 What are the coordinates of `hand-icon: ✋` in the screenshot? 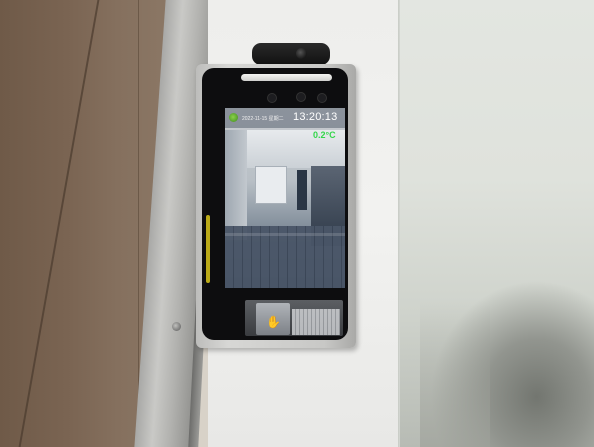 It's located at (273, 322).